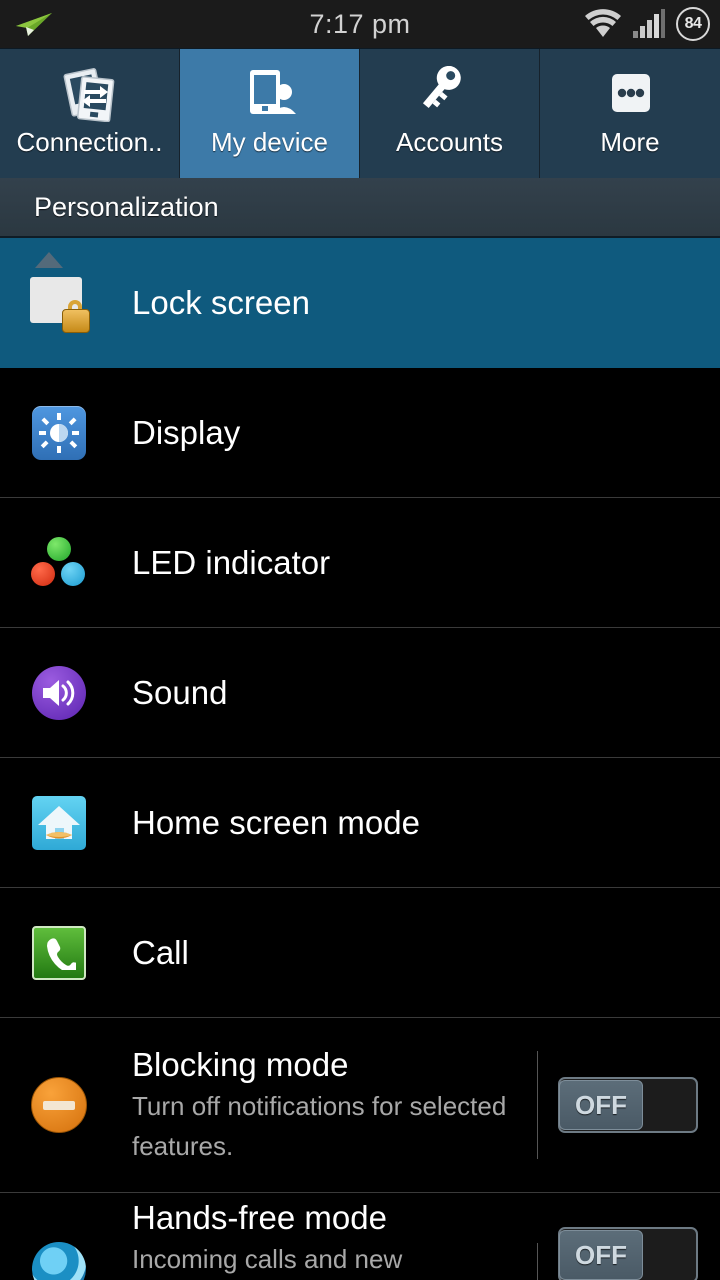  What do you see at coordinates (59, 1105) in the screenshot?
I see `blocking-mode-icon` at bounding box center [59, 1105].